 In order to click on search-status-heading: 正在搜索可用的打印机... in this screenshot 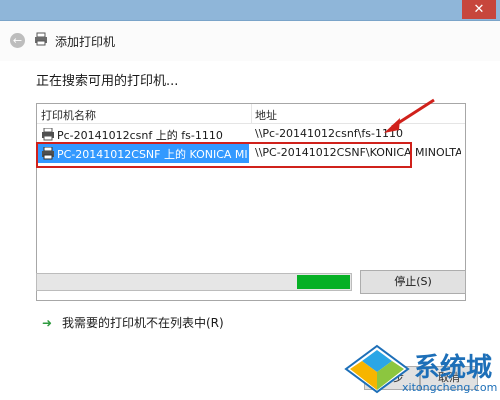, I will do `click(107, 81)`.